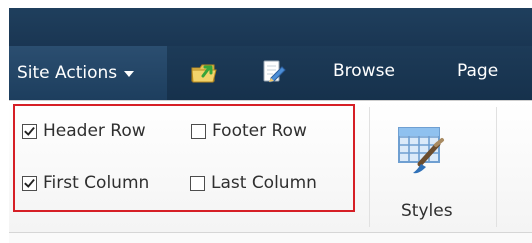 The height and width of the screenshot is (243, 532). What do you see at coordinates (198, 131) in the screenshot?
I see `footer-row-checkbox` at bounding box center [198, 131].